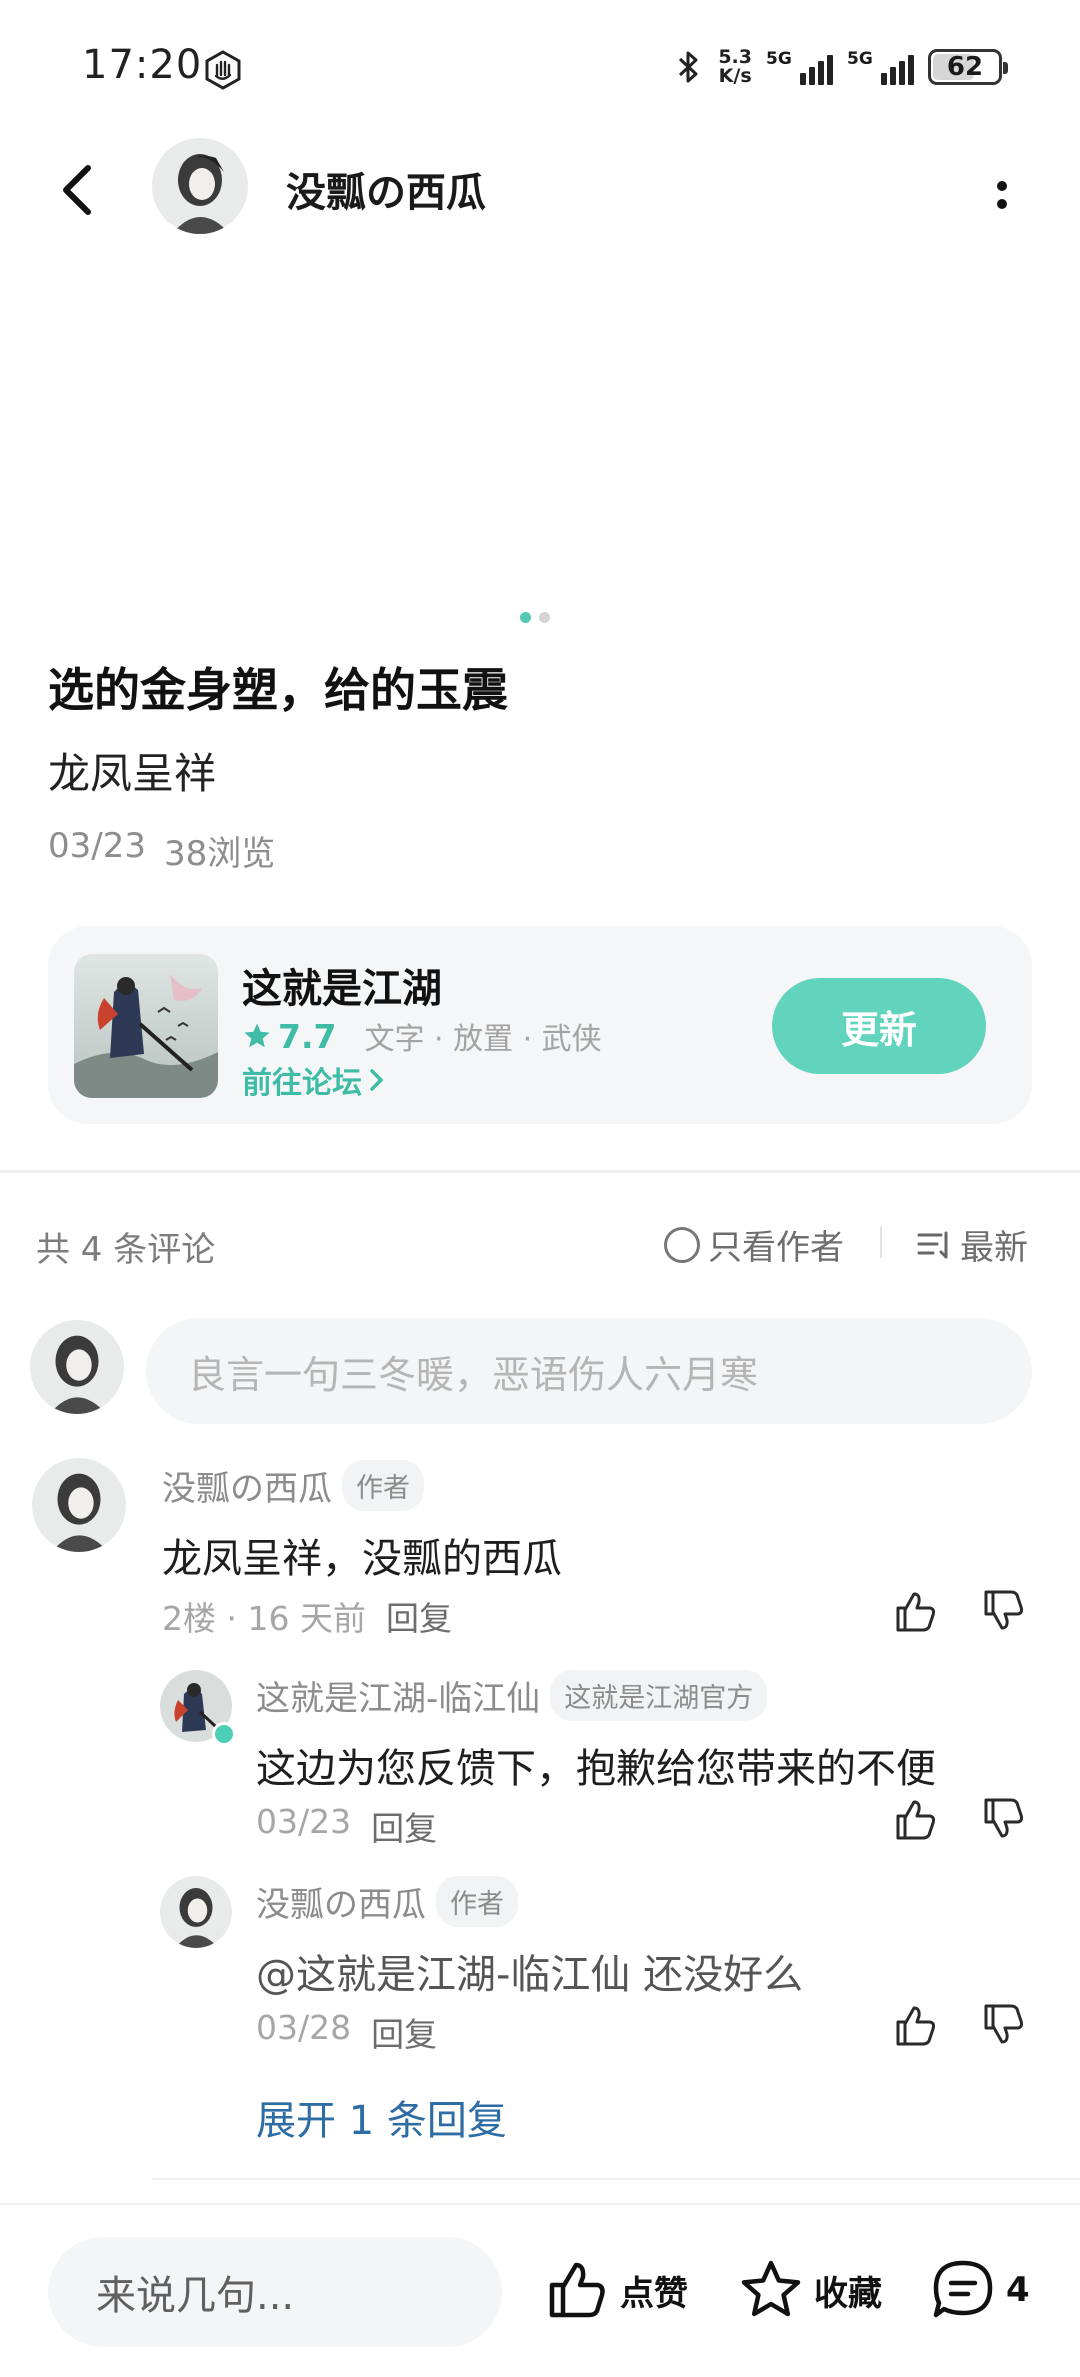 Image resolution: width=1080 pixels, height=2377 pixels. What do you see at coordinates (544, 617) in the screenshot?
I see `carousel-dot` at bounding box center [544, 617].